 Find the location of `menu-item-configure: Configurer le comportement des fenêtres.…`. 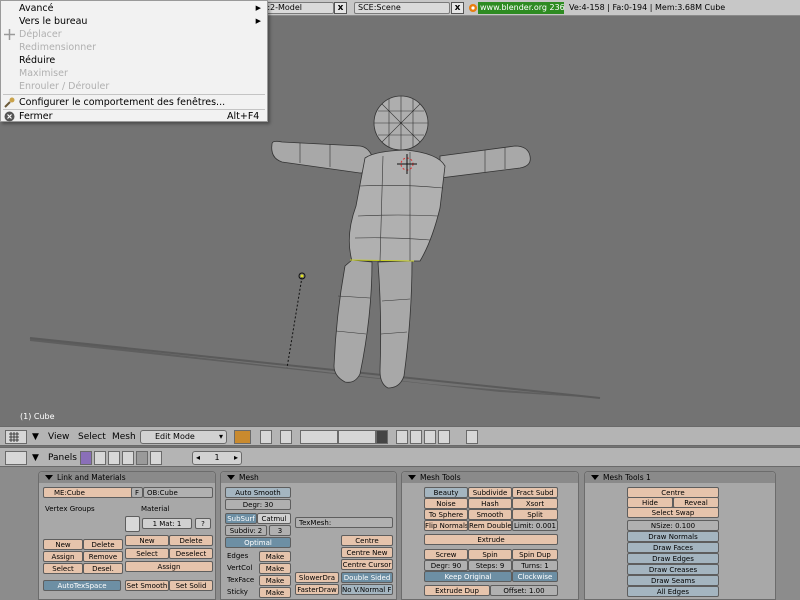

menu-item-configure: Configurer le comportement des fenêtres.… is located at coordinates (134, 102).